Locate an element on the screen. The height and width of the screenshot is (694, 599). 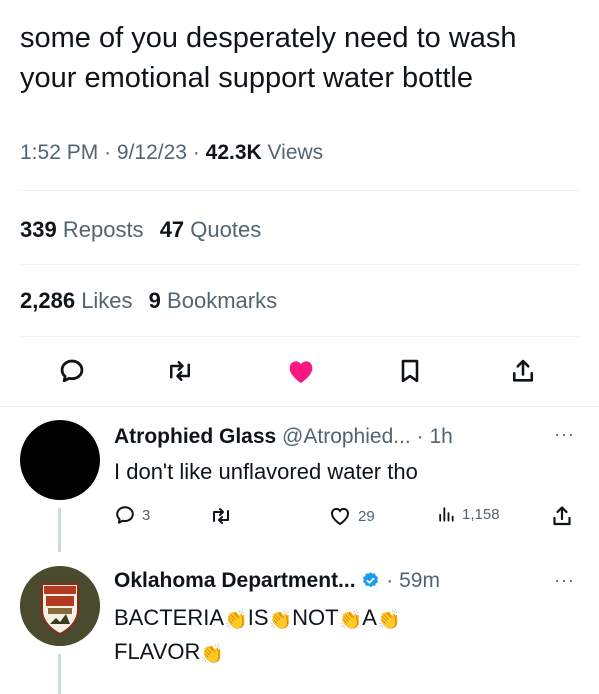
reply-like-button: 29 is located at coordinates (351, 516).